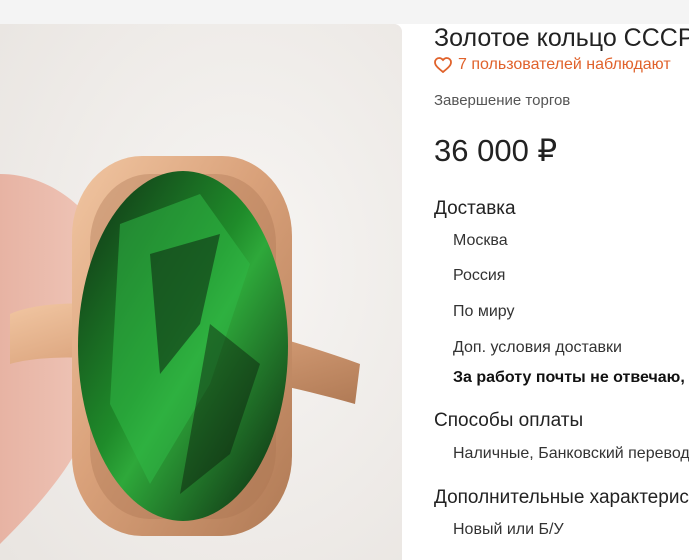 This screenshot has height=560, width=689. I want to click on delivery-extra-conditions: Доп. условия доставки, so click(537, 348).